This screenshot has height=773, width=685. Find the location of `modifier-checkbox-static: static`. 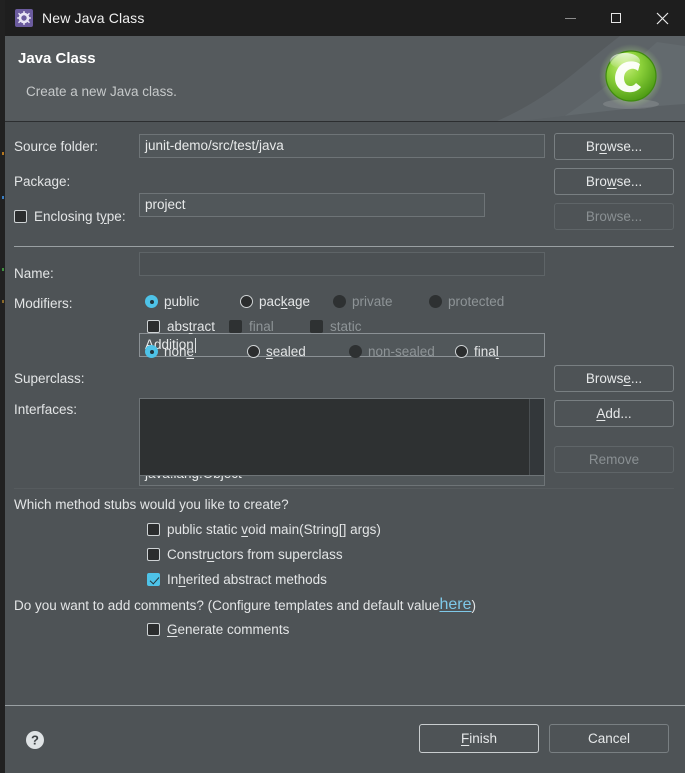

modifier-checkbox-static: static is located at coordinates (336, 326).